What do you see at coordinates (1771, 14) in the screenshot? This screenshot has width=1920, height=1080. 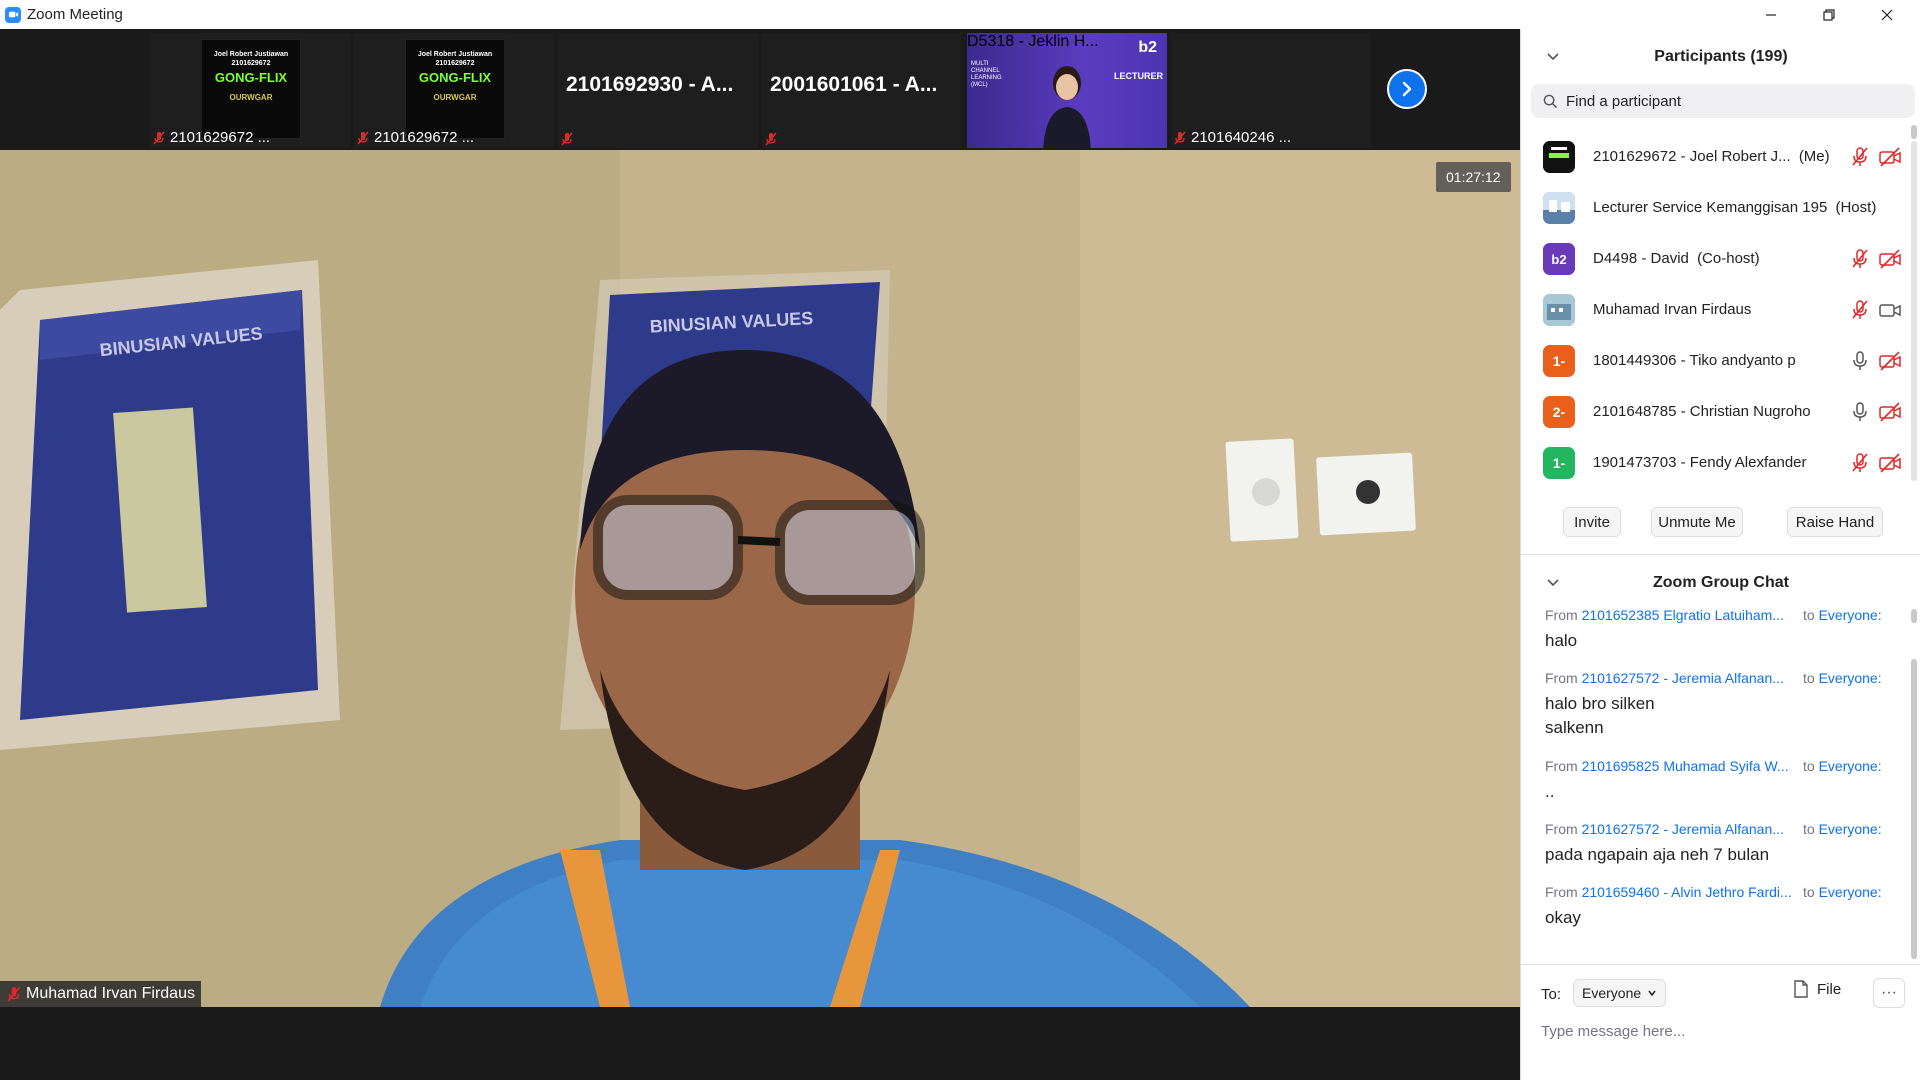 I see `minimize-button` at bounding box center [1771, 14].